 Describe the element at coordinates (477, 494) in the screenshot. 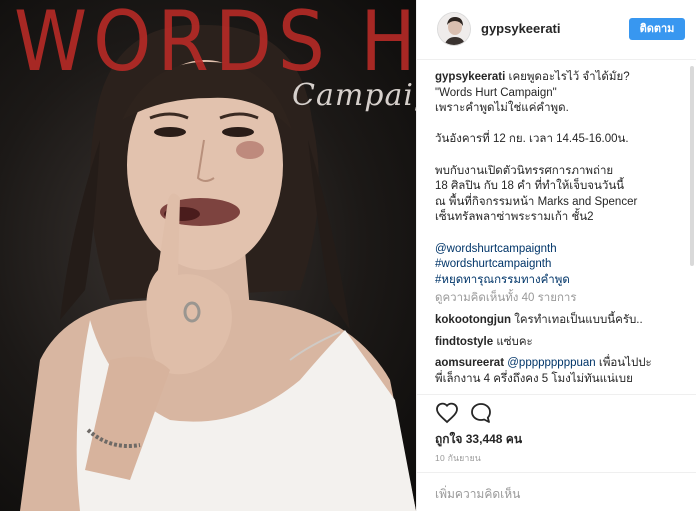

I see `add-comment-input: เพิ่มความคิดเห็น` at that location.